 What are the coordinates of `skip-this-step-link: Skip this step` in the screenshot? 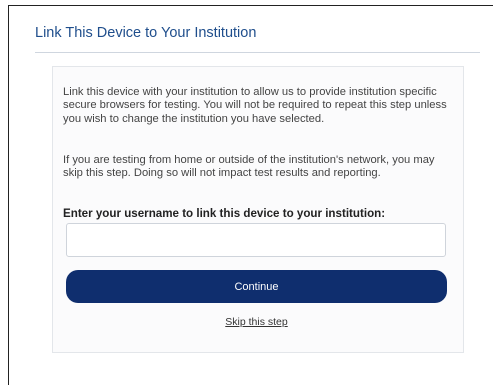 It's located at (246, 322).